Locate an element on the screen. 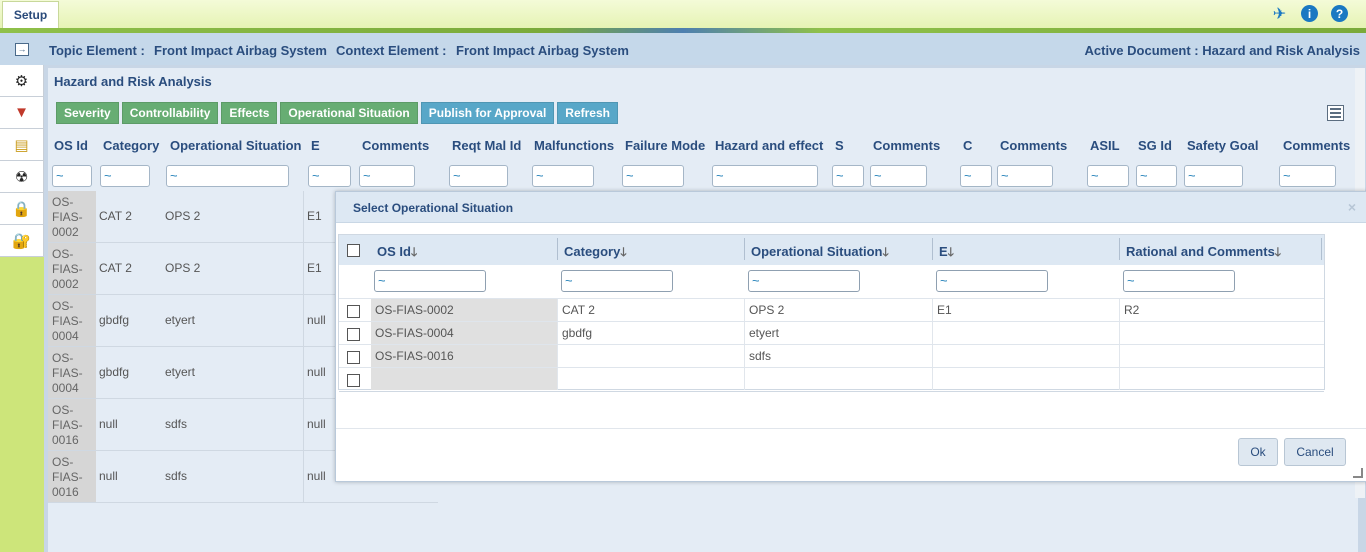 The width and height of the screenshot is (1366, 552). col-comments-c: Comments is located at coordinates (1033, 151).